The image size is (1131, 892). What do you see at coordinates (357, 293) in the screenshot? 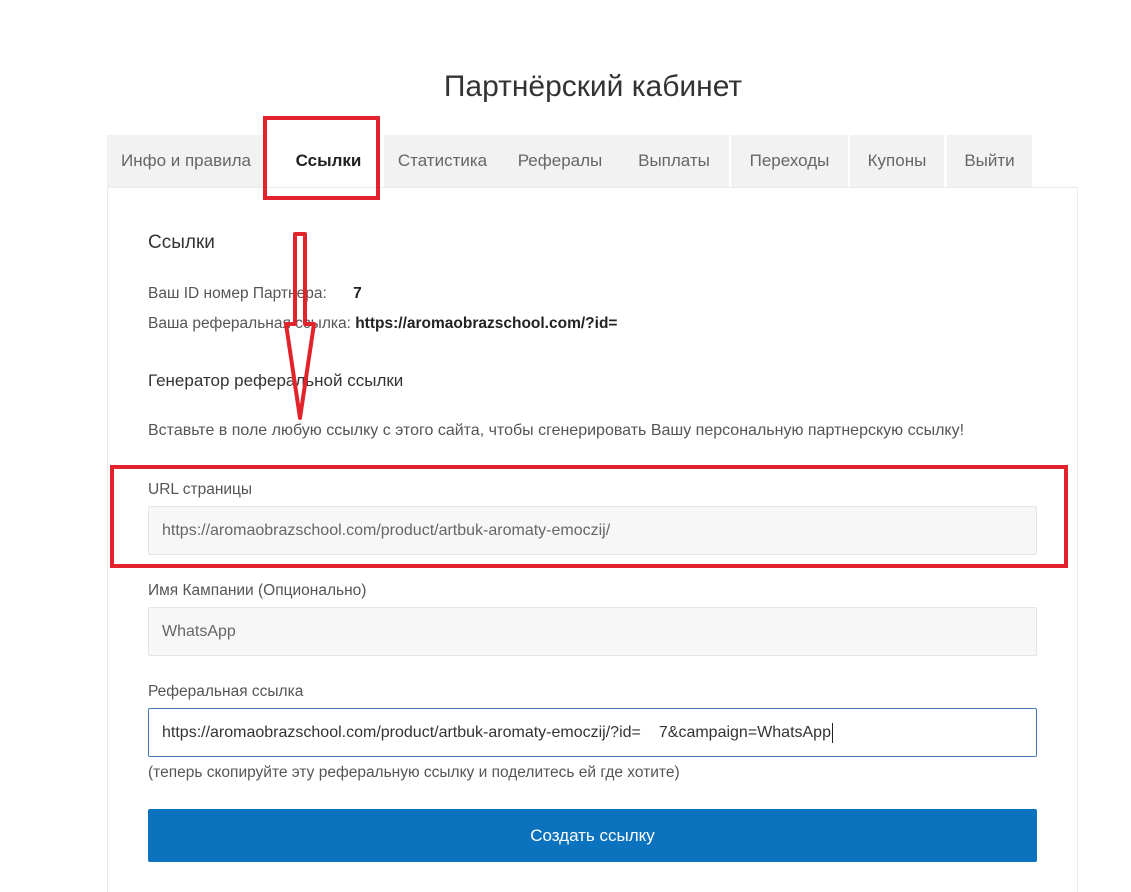
I see `partner-id-value: 7` at bounding box center [357, 293].